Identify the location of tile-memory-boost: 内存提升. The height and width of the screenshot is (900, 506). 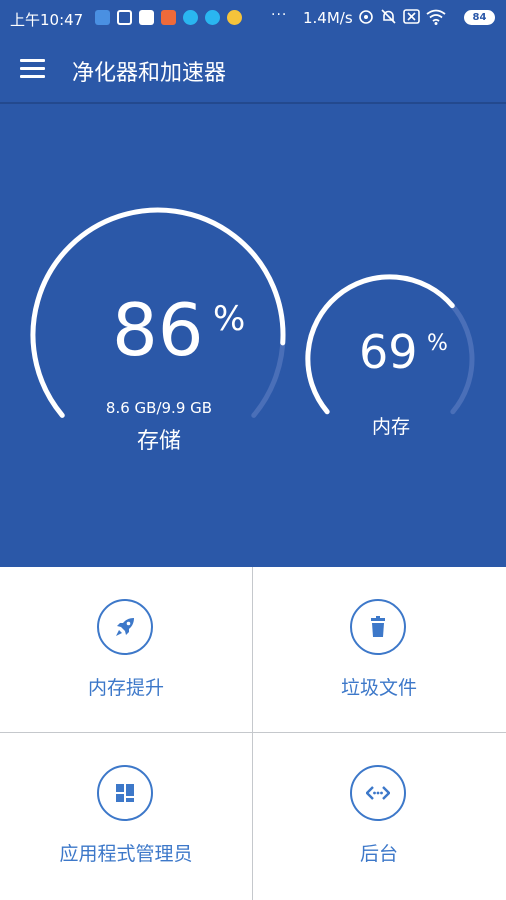
(126, 650).